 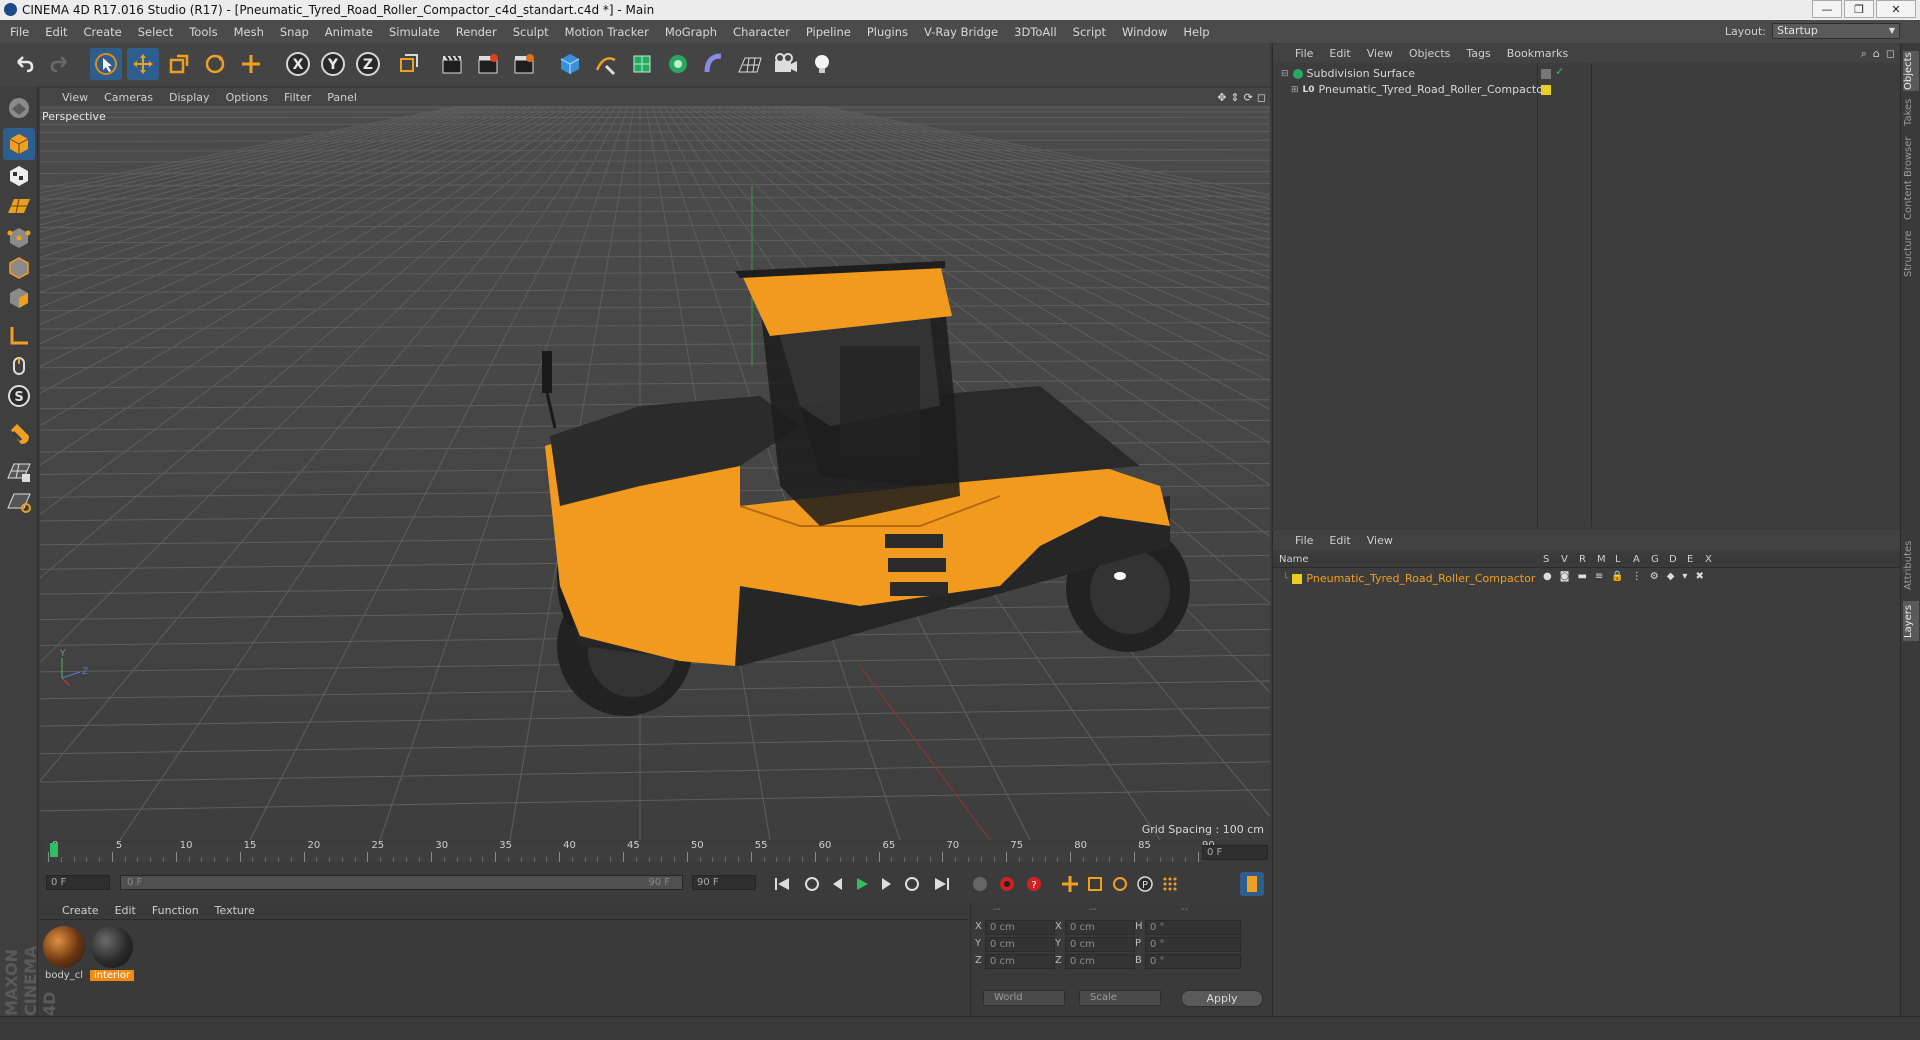 What do you see at coordinates (19, 336) in the screenshot?
I see `axis-icon` at bounding box center [19, 336].